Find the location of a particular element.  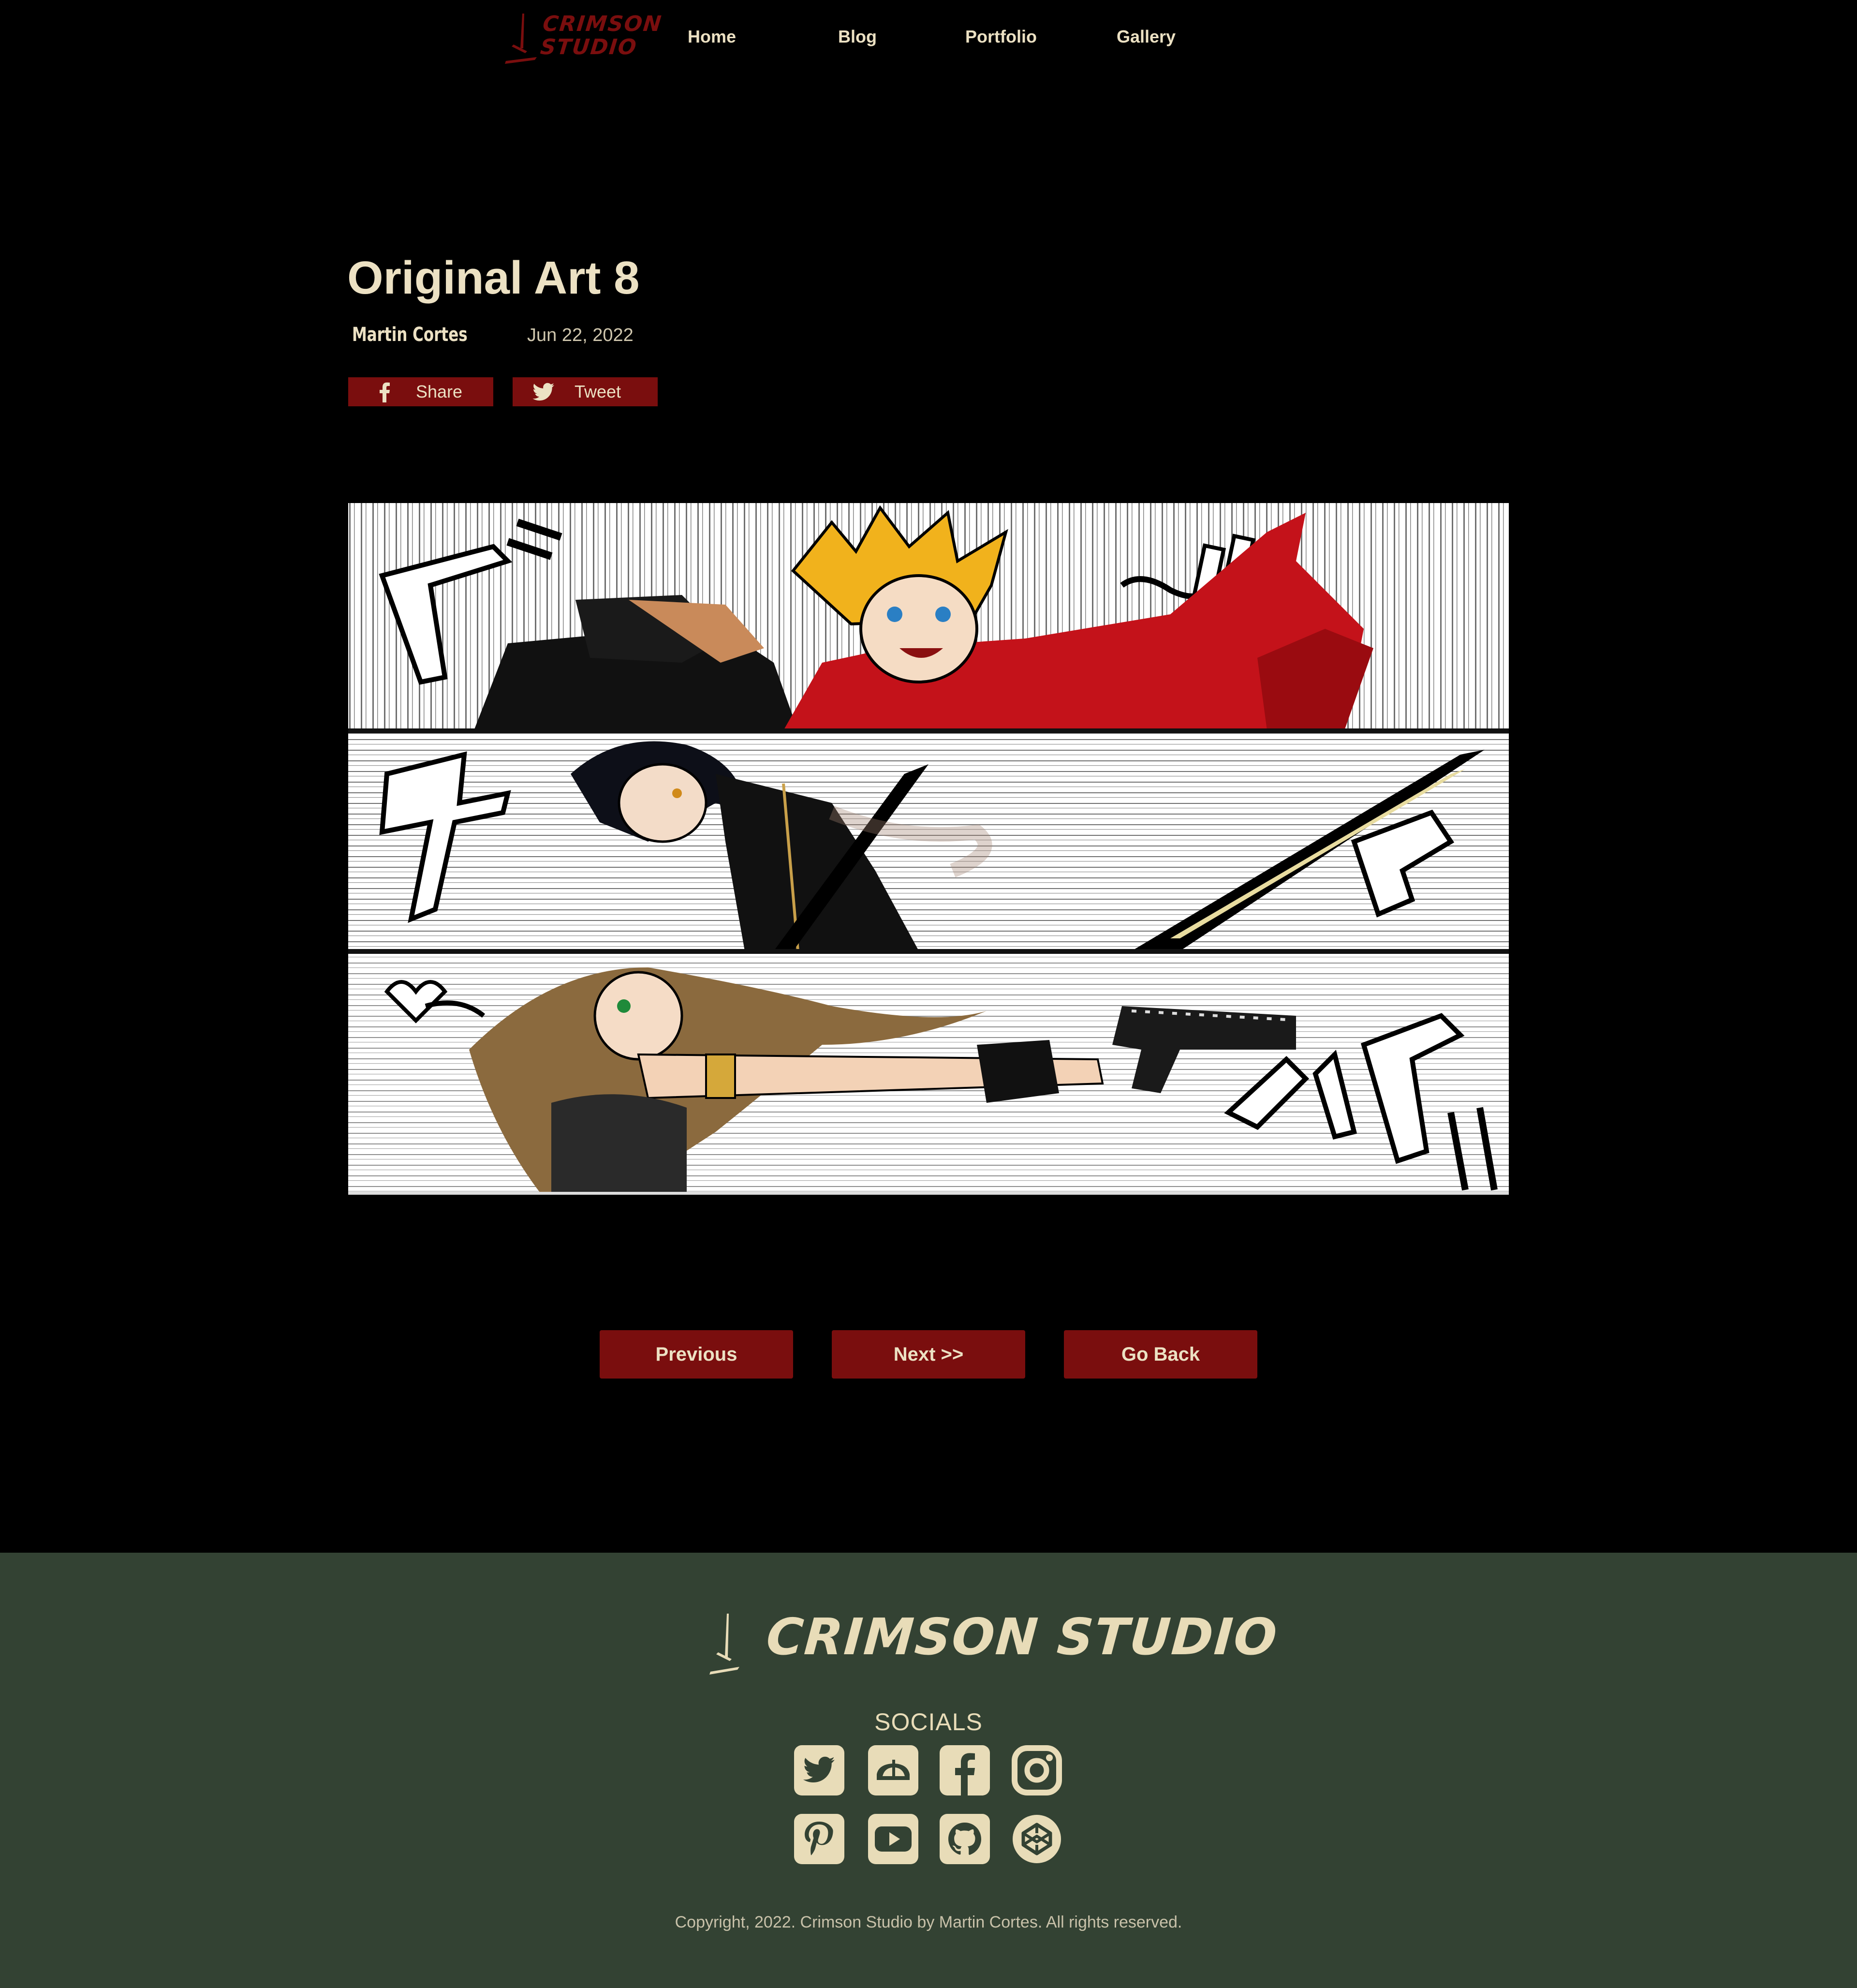

post-date: Jun 22, 2022 is located at coordinates (580, 335).